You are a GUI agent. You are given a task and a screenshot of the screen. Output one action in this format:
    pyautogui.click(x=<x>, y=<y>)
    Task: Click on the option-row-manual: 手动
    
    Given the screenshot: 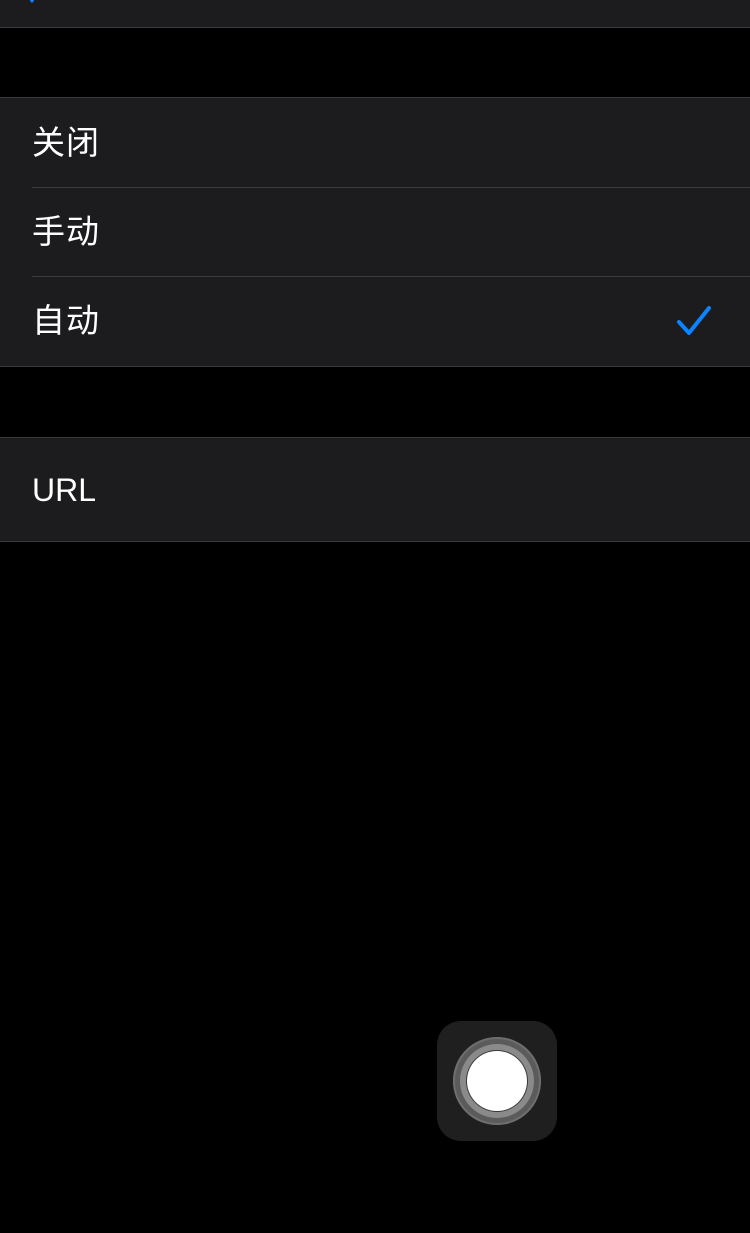 What is the action you would take?
    pyautogui.click(x=375, y=231)
    